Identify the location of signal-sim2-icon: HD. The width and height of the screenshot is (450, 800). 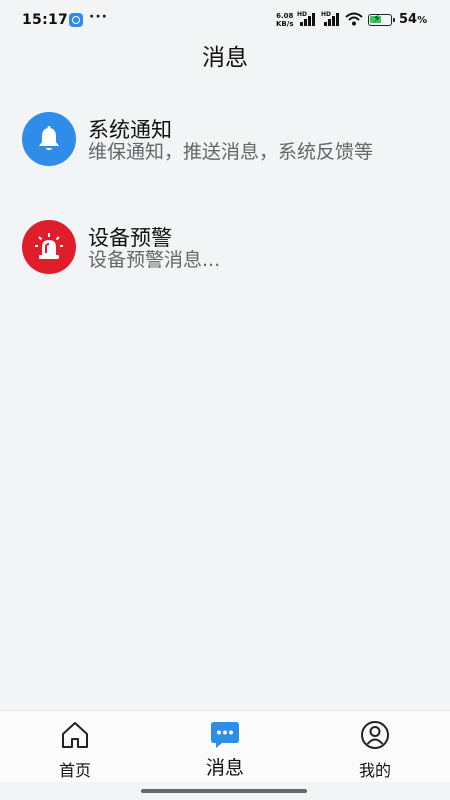
(330, 18).